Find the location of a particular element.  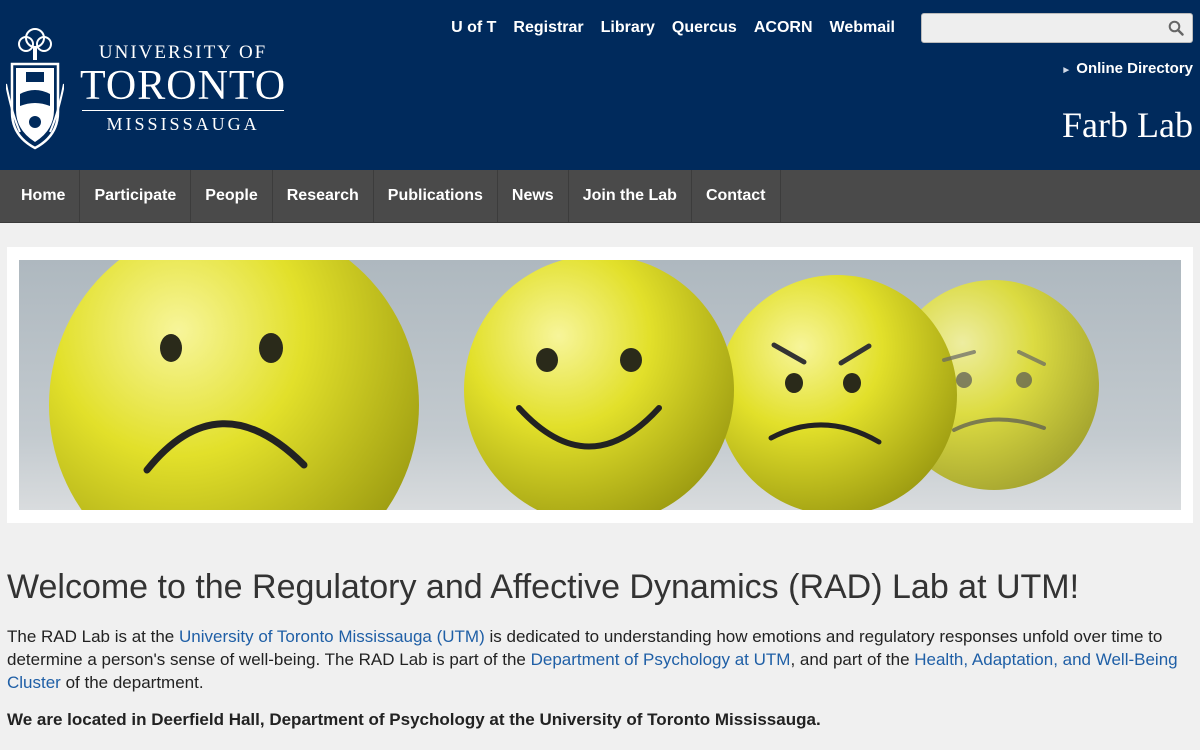

triangle-right-icon: ► is located at coordinates (1066, 70).